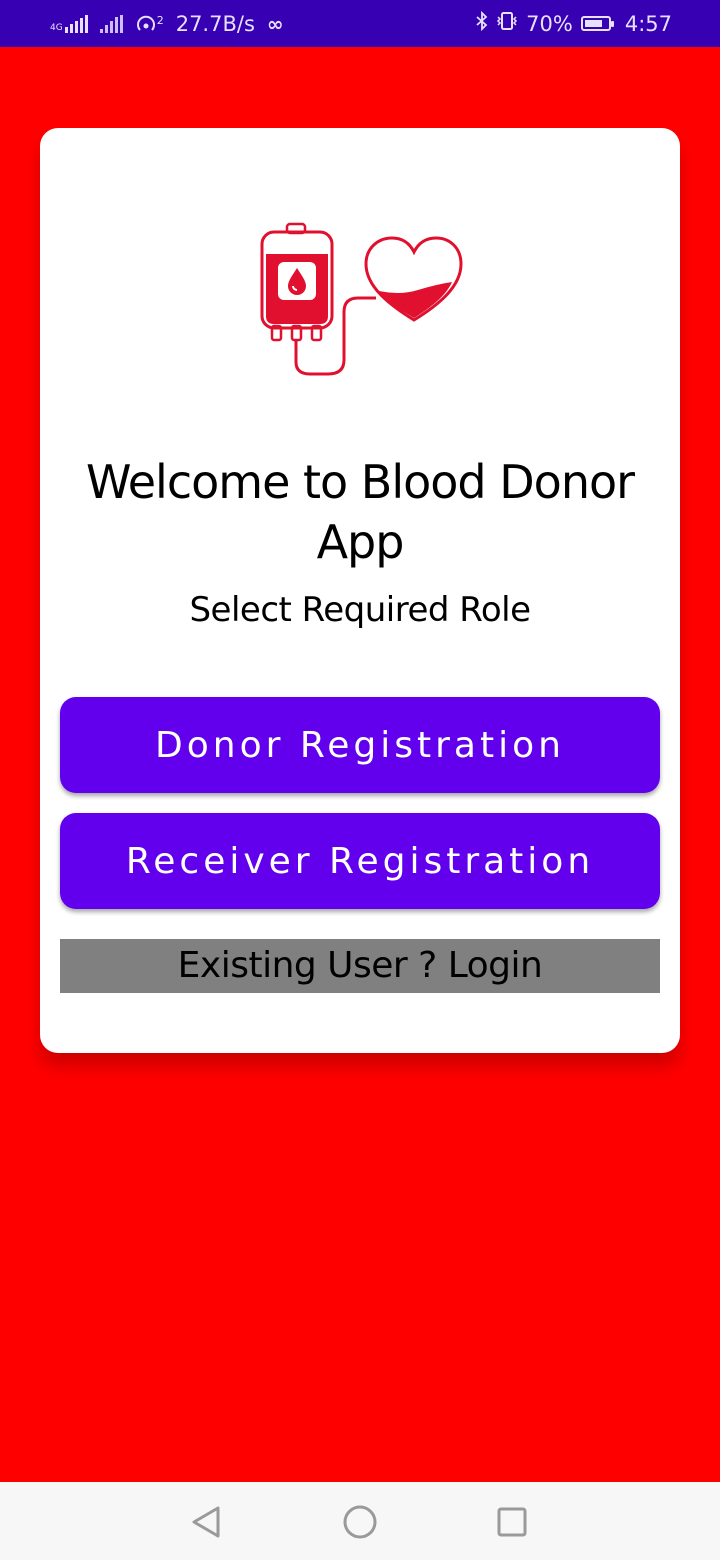 This screenshot has width=720, height=1560. Describe the element at coordinates (56, 27) in the screenshot. I see `network-type: 4G` at that location.